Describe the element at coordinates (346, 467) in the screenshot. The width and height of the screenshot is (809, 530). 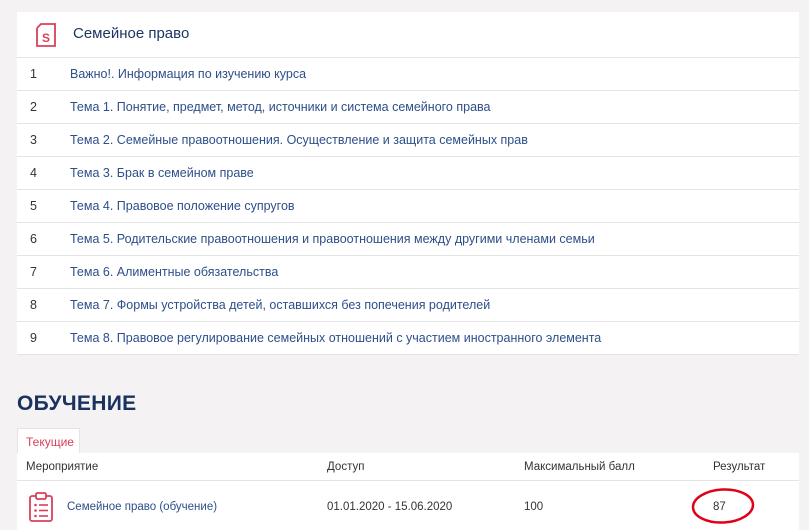
I see `header-access: Доступ` at that location.